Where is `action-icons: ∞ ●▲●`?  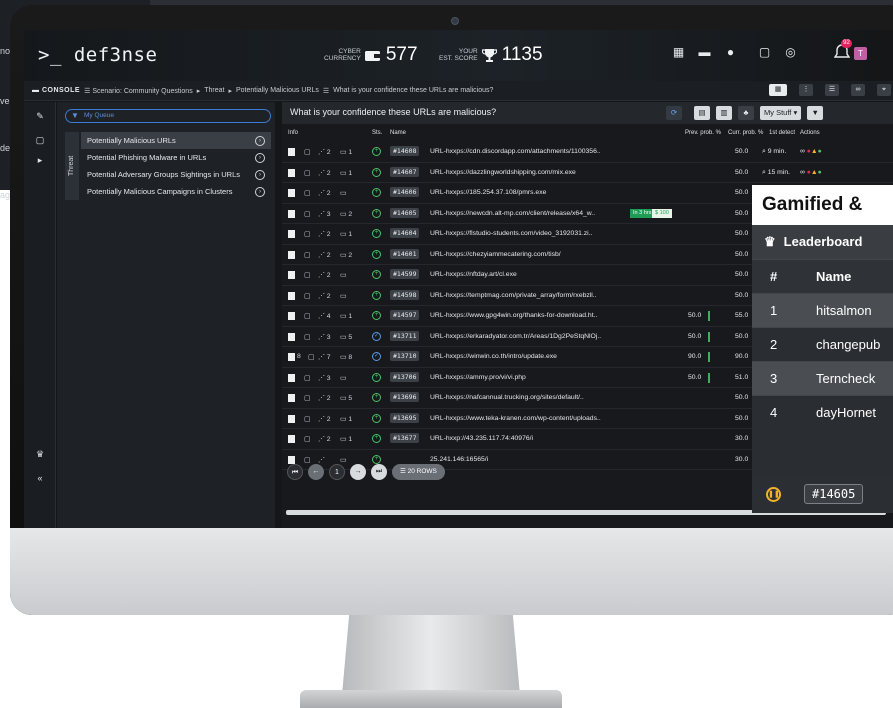
action-icons: ∞ ●▲● is located at coordinates (811, 151).